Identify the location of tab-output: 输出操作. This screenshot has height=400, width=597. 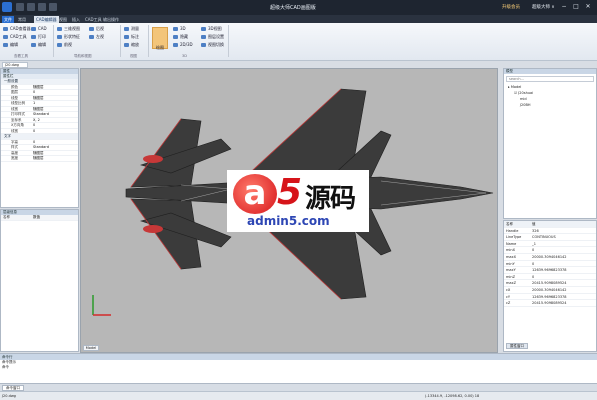
(111, 19).